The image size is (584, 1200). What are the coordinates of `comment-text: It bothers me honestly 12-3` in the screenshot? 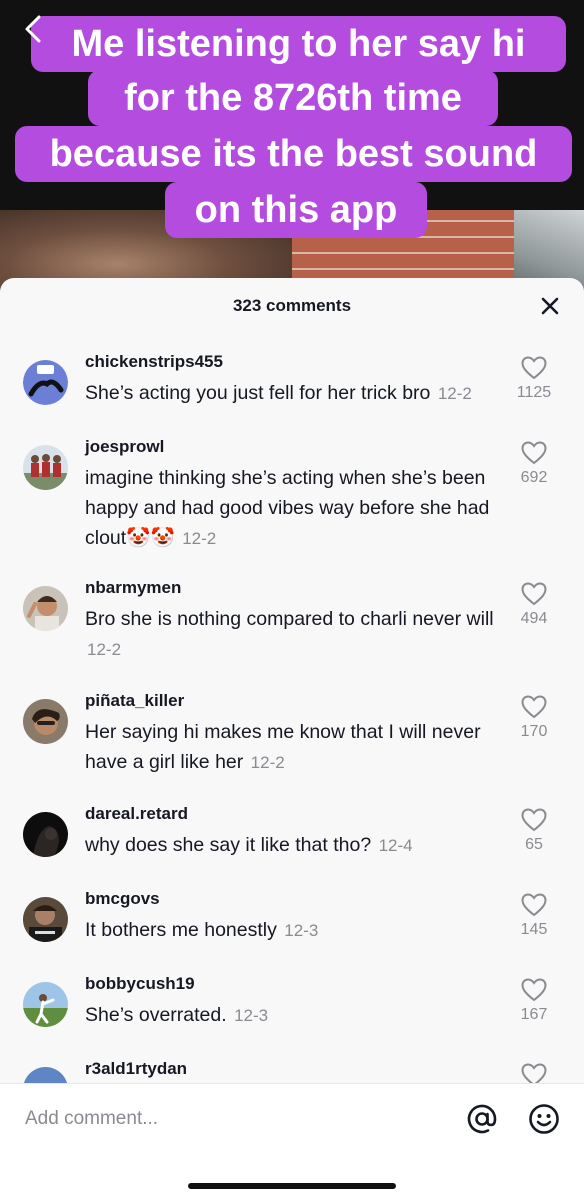 It's located at (300, 930).